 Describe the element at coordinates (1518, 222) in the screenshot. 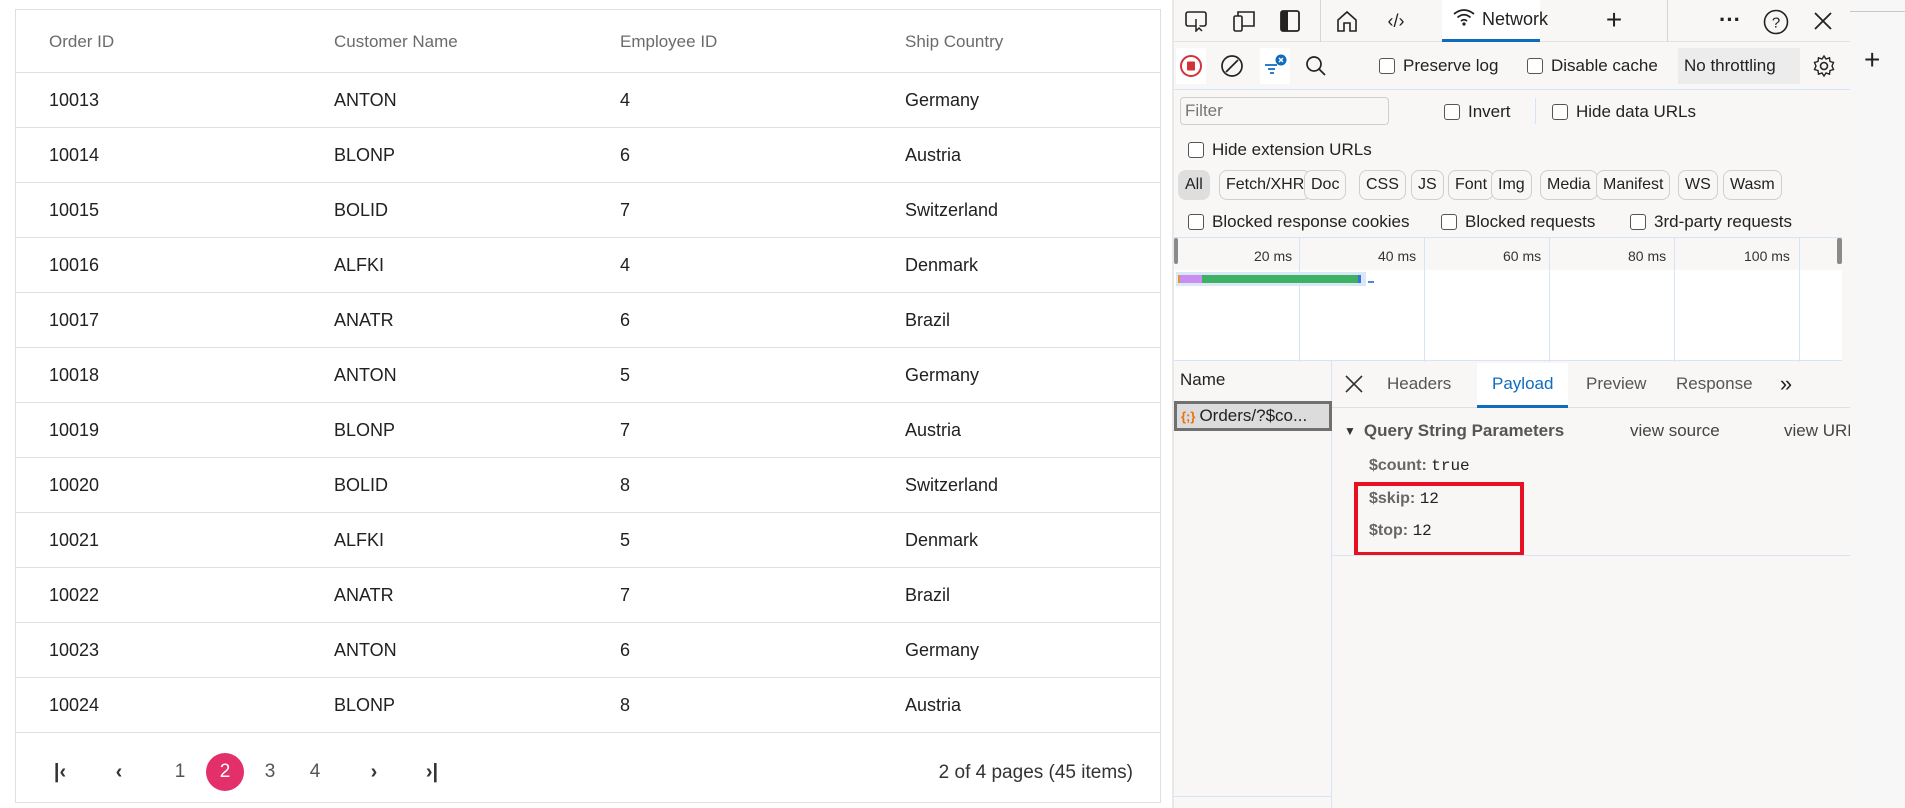

I see `blocked-requests-checkbox: Blocked requests` at that location.